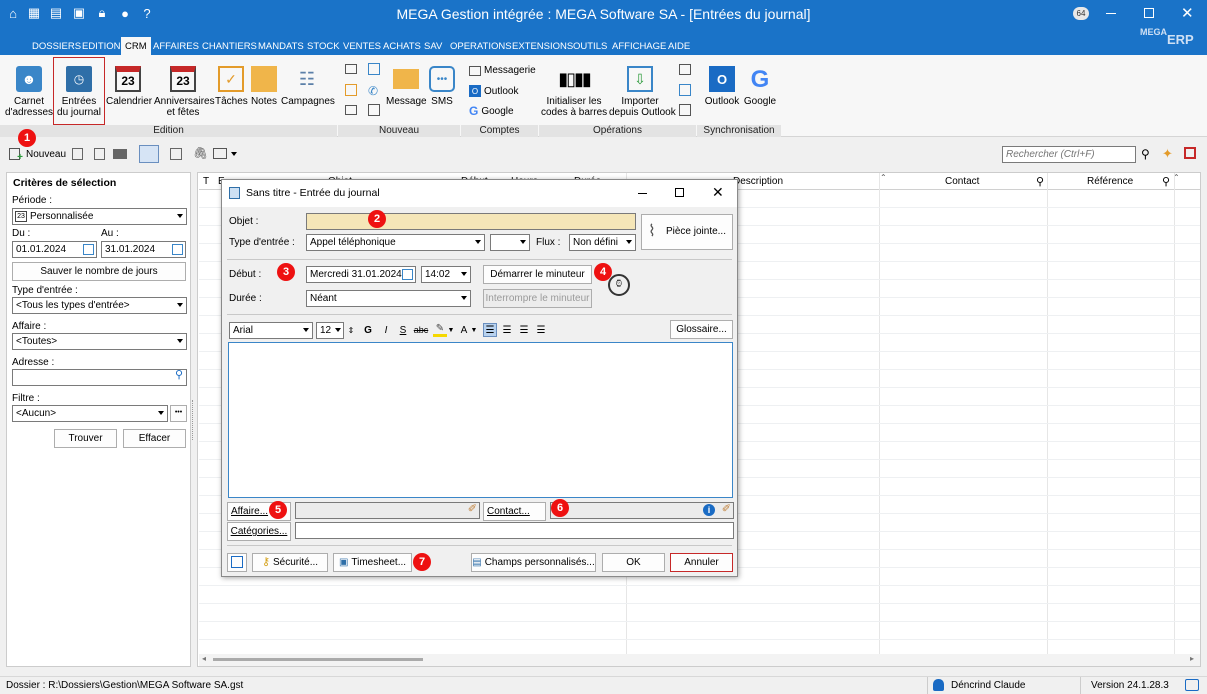  Describe the element at coordinates (406, 86) in the screenshot. I see `ribbon-message-button: Message` at that location.